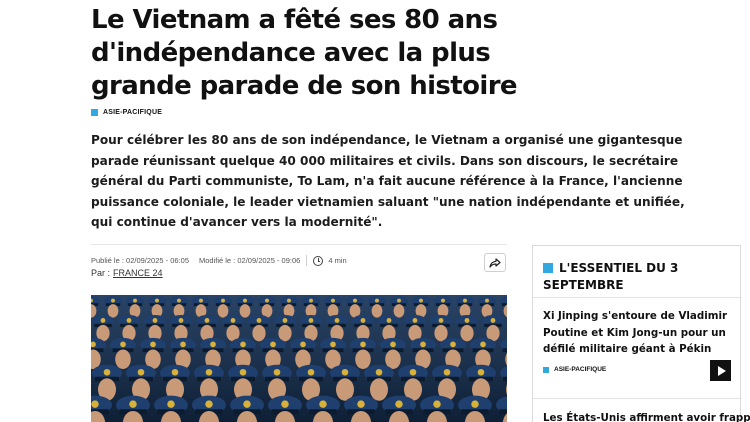  I want to click on headline-line: grande parade de son histoire, so click(304, 86).